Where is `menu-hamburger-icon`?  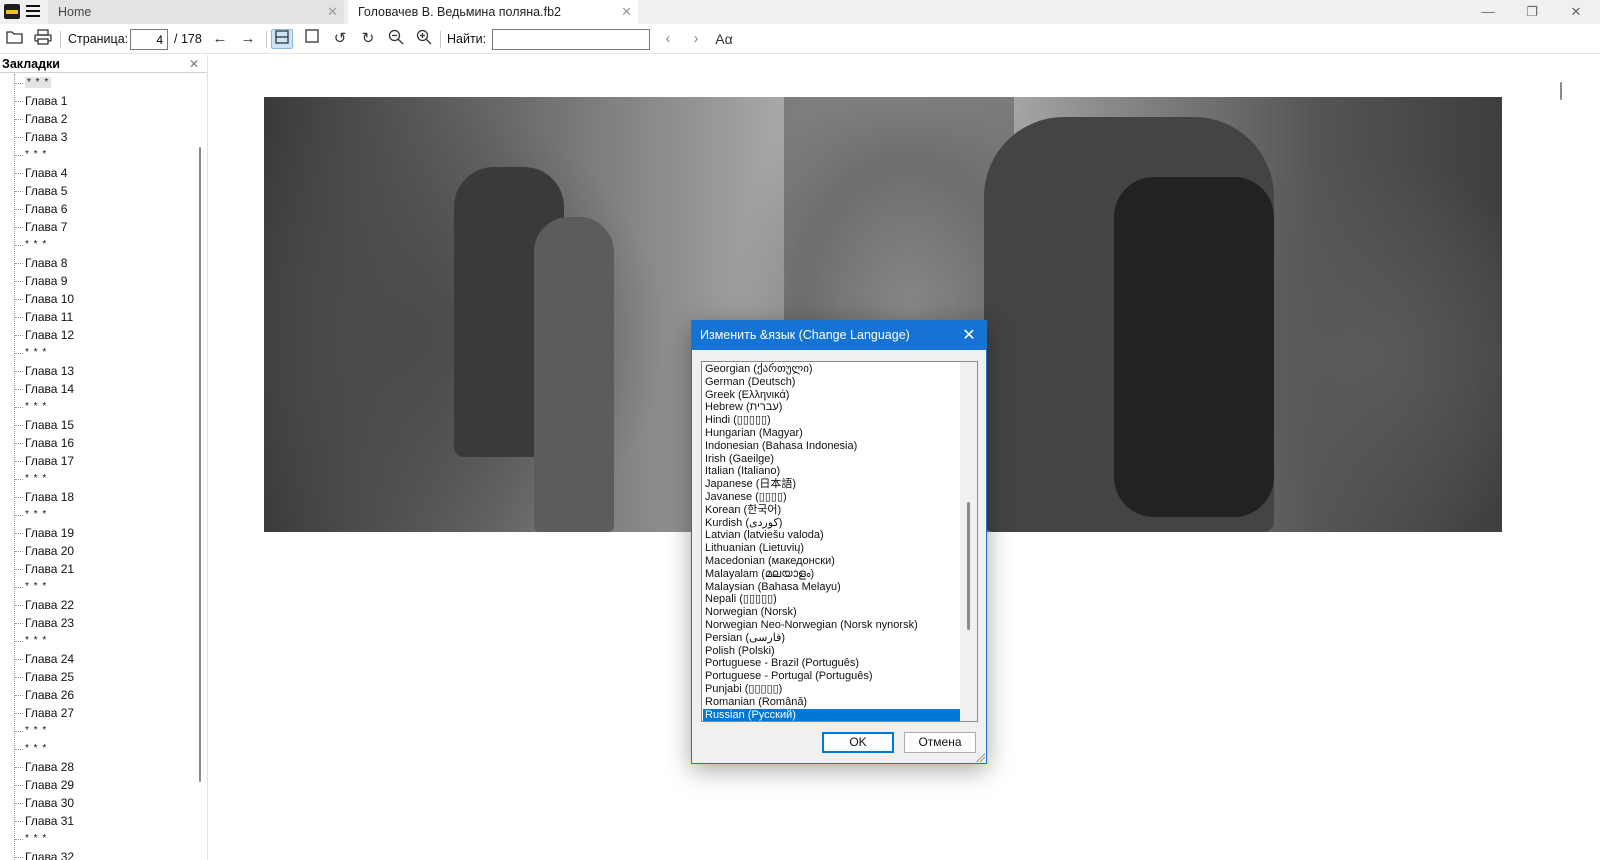
menu-hamburger-icon is located at coordinates (33, 11).